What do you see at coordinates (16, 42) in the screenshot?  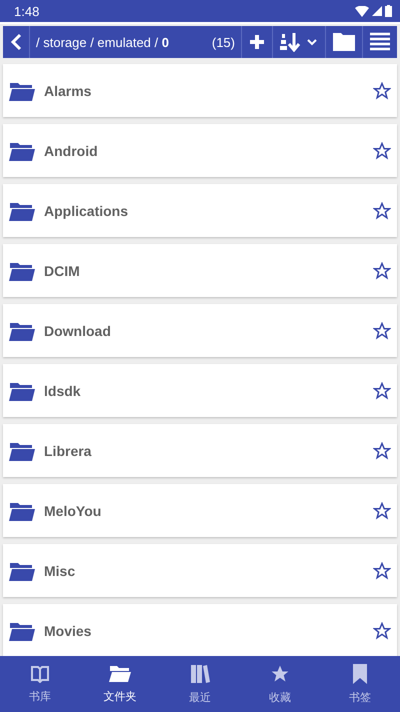 I see `chevron-icon` at bounding box center [16, 42].